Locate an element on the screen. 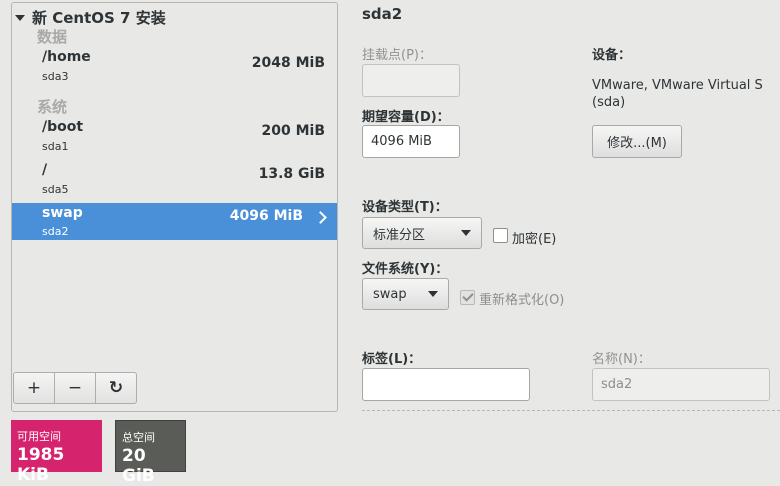 The height and width of the screenshot is (486, 780). total-space-box: 总空间 20 GiB is located at coordinates (150, 453).